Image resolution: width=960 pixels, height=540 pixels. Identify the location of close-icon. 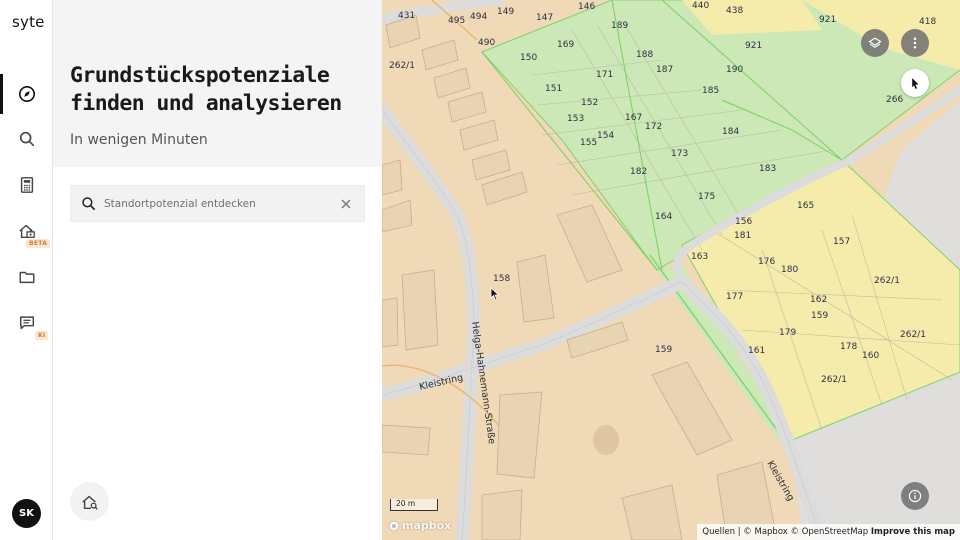
(346, 204).